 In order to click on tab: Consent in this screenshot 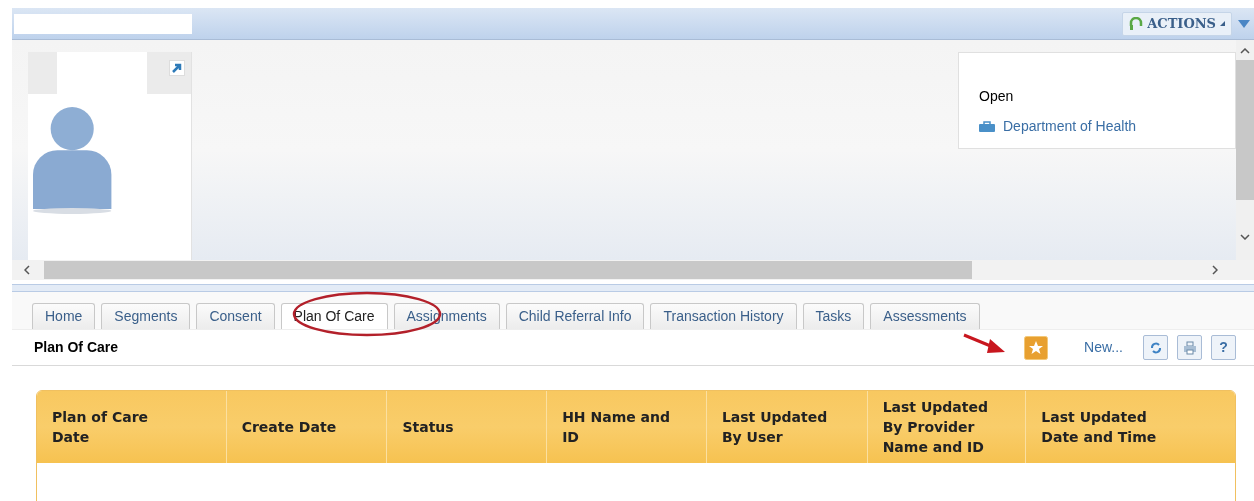, I will do `click(235, 316)`.